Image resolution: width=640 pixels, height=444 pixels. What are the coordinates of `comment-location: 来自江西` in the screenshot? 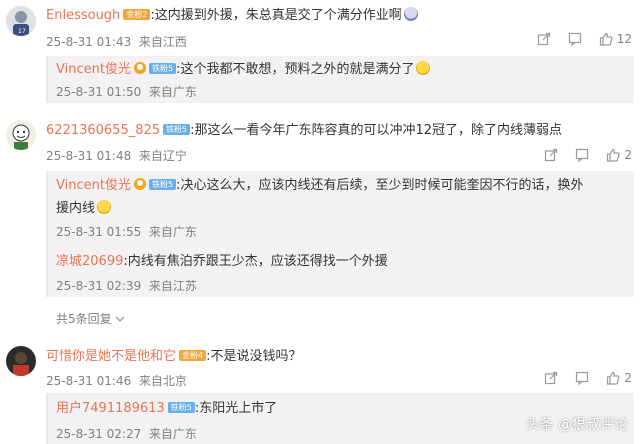 It's located at (162, 42).